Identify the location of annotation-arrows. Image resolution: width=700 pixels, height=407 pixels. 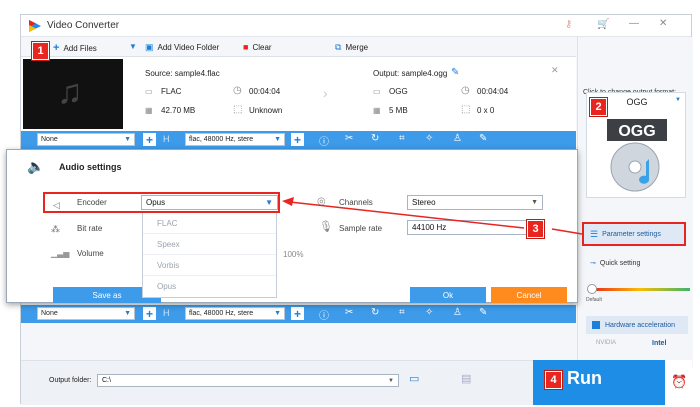
(432, 216).